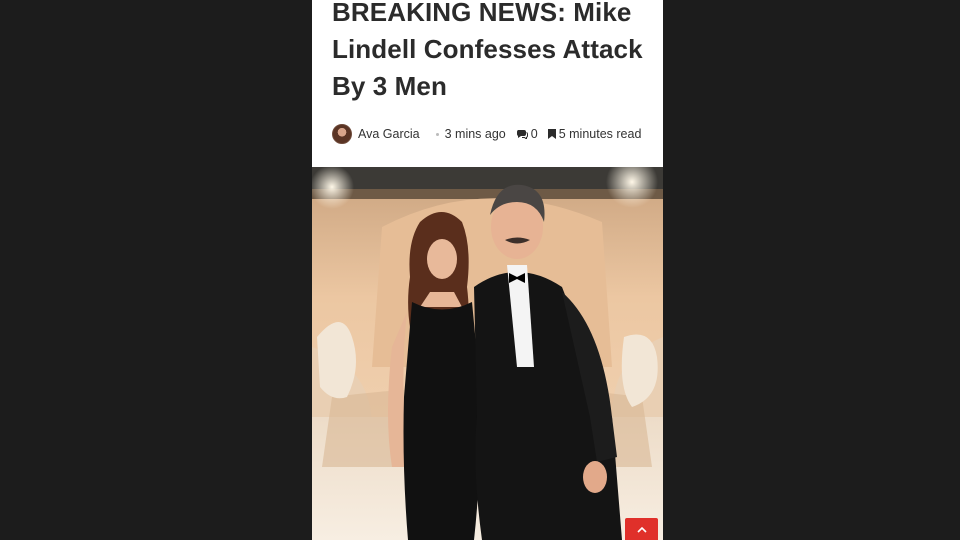  I want to click on author-avatar, so click(342, 134).